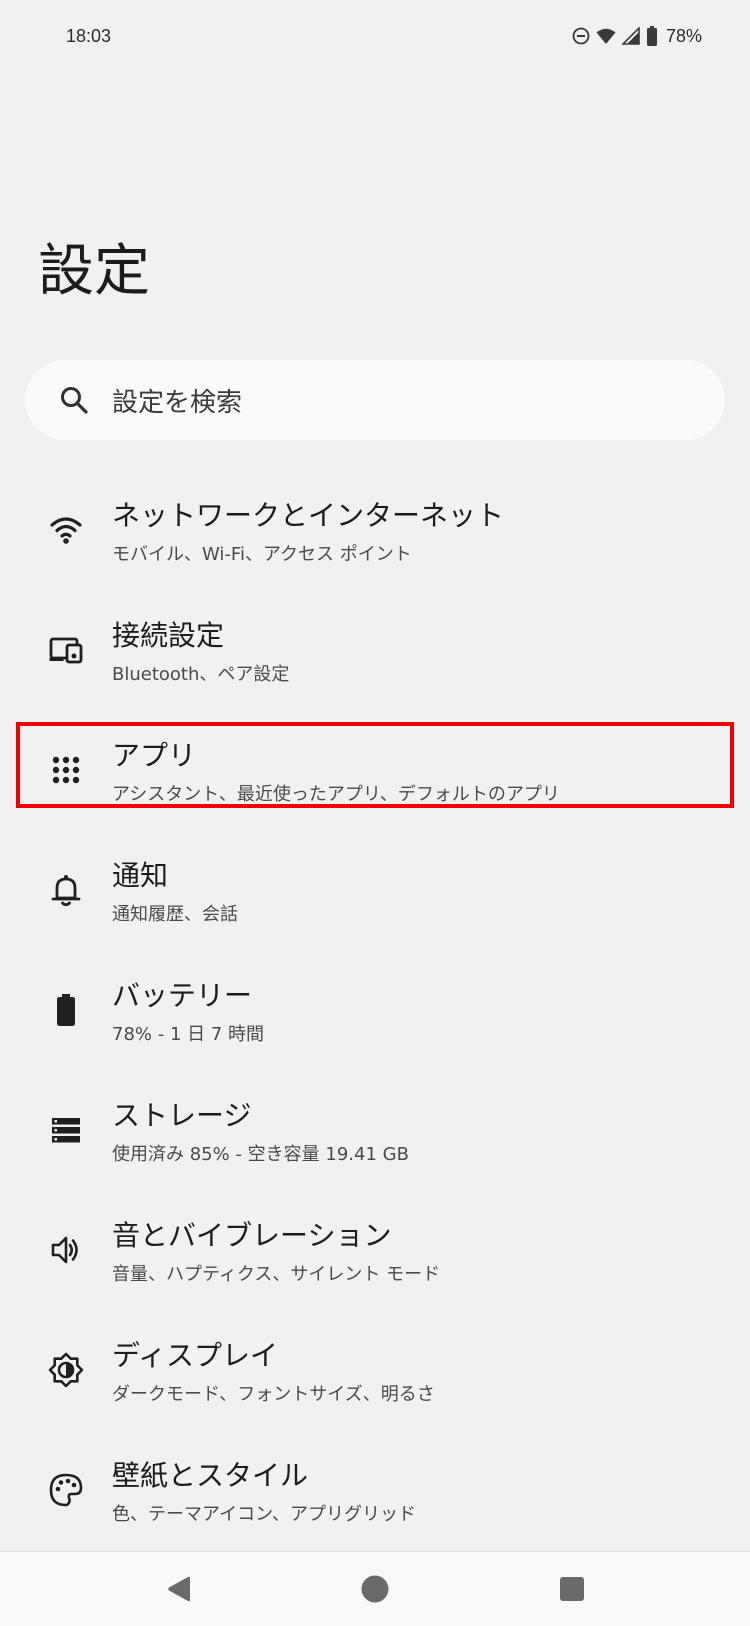 This screenshot has width=750, height=1626. I want to click on settings-item-subtitle: 78% - 1 日 7 時間, so click(188, 1034).